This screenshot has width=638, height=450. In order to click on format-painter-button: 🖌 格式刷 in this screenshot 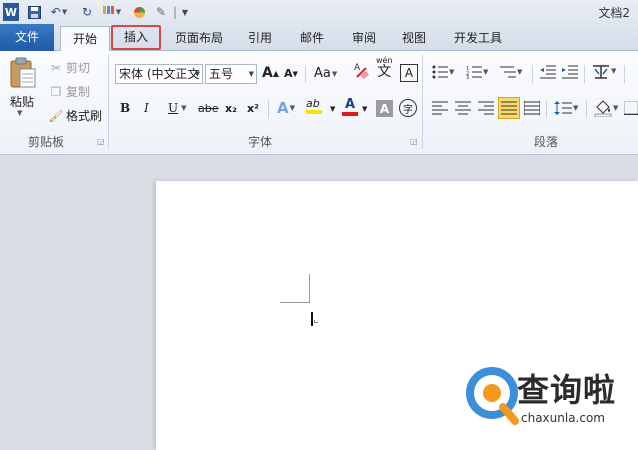, I will do `click(75, 115)`.